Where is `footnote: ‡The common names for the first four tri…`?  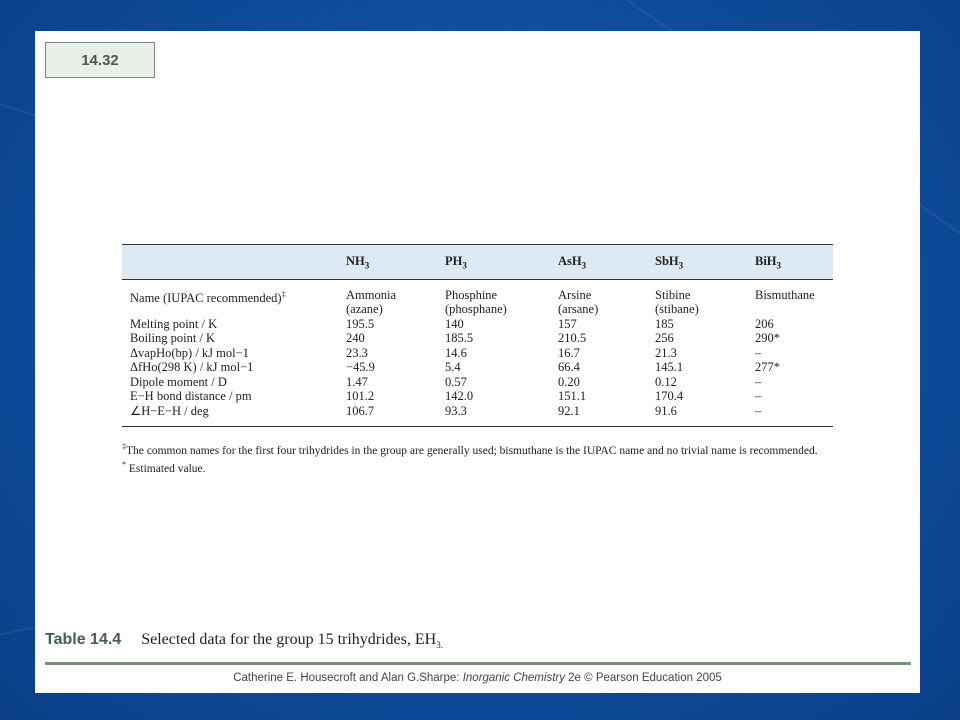
footnote: ‡The common names for the first four tri… is located at coordinates (470, 449).